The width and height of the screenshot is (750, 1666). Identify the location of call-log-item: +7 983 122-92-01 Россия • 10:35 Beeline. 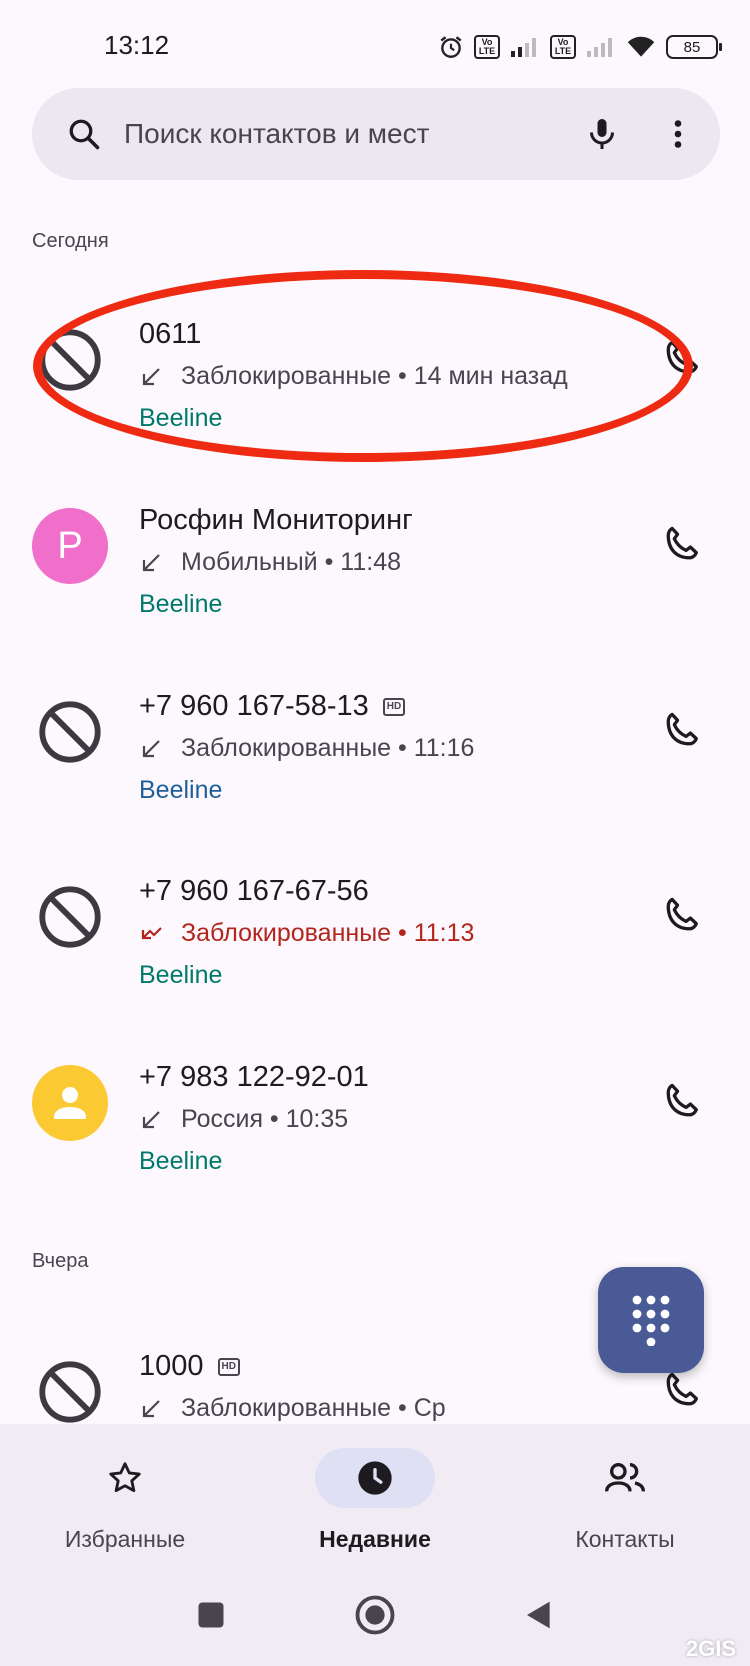
(375, 1126).